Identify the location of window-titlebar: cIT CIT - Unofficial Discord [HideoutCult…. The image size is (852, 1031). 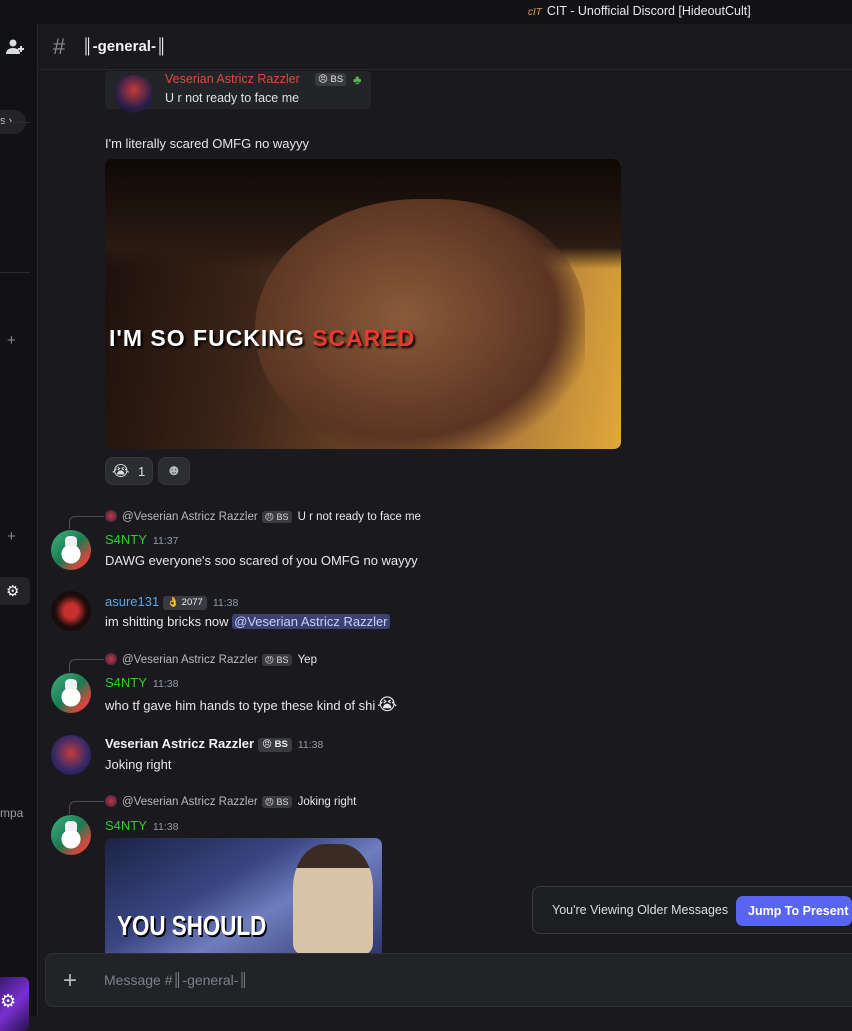
(426, 12).